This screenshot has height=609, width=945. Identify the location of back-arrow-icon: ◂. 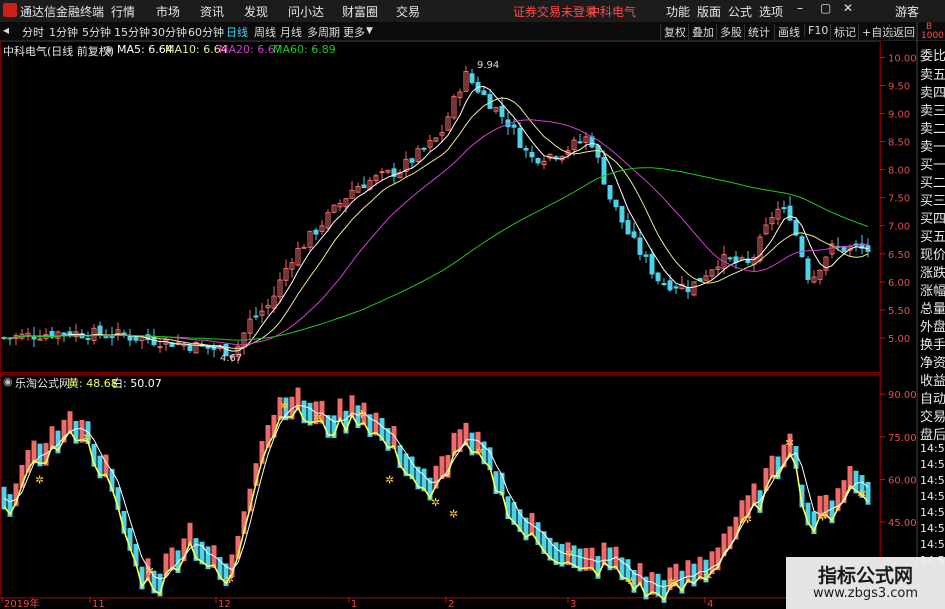
(6, 30).